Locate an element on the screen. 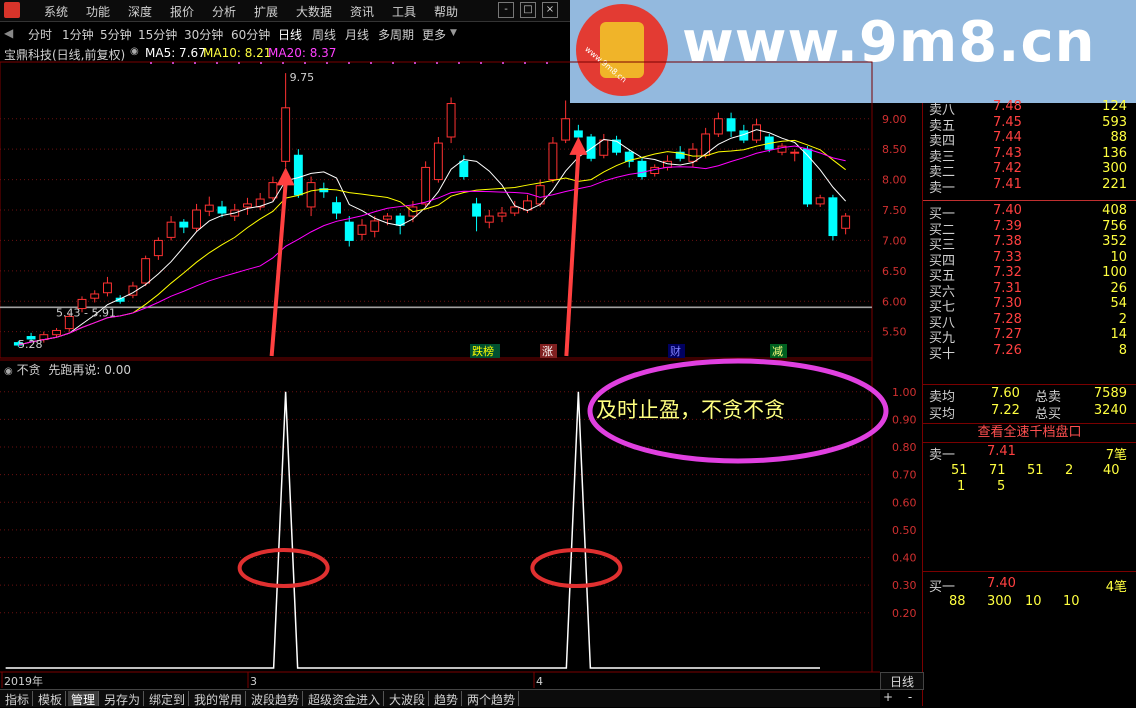 The image size is (1136, 708). y-tick-label: 5.50 is located at coordinates (894, 332).